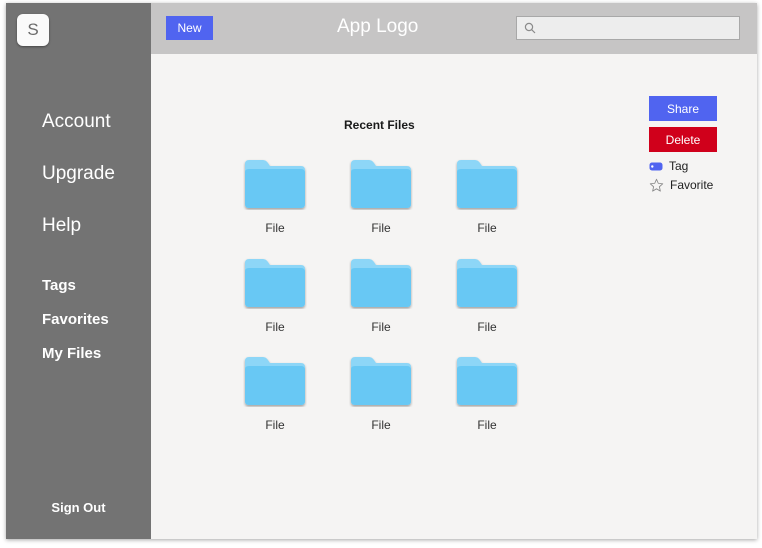 This screenshot has height=548, width=762. I want to click on favorite-action: Favorite, so click(681, 185).